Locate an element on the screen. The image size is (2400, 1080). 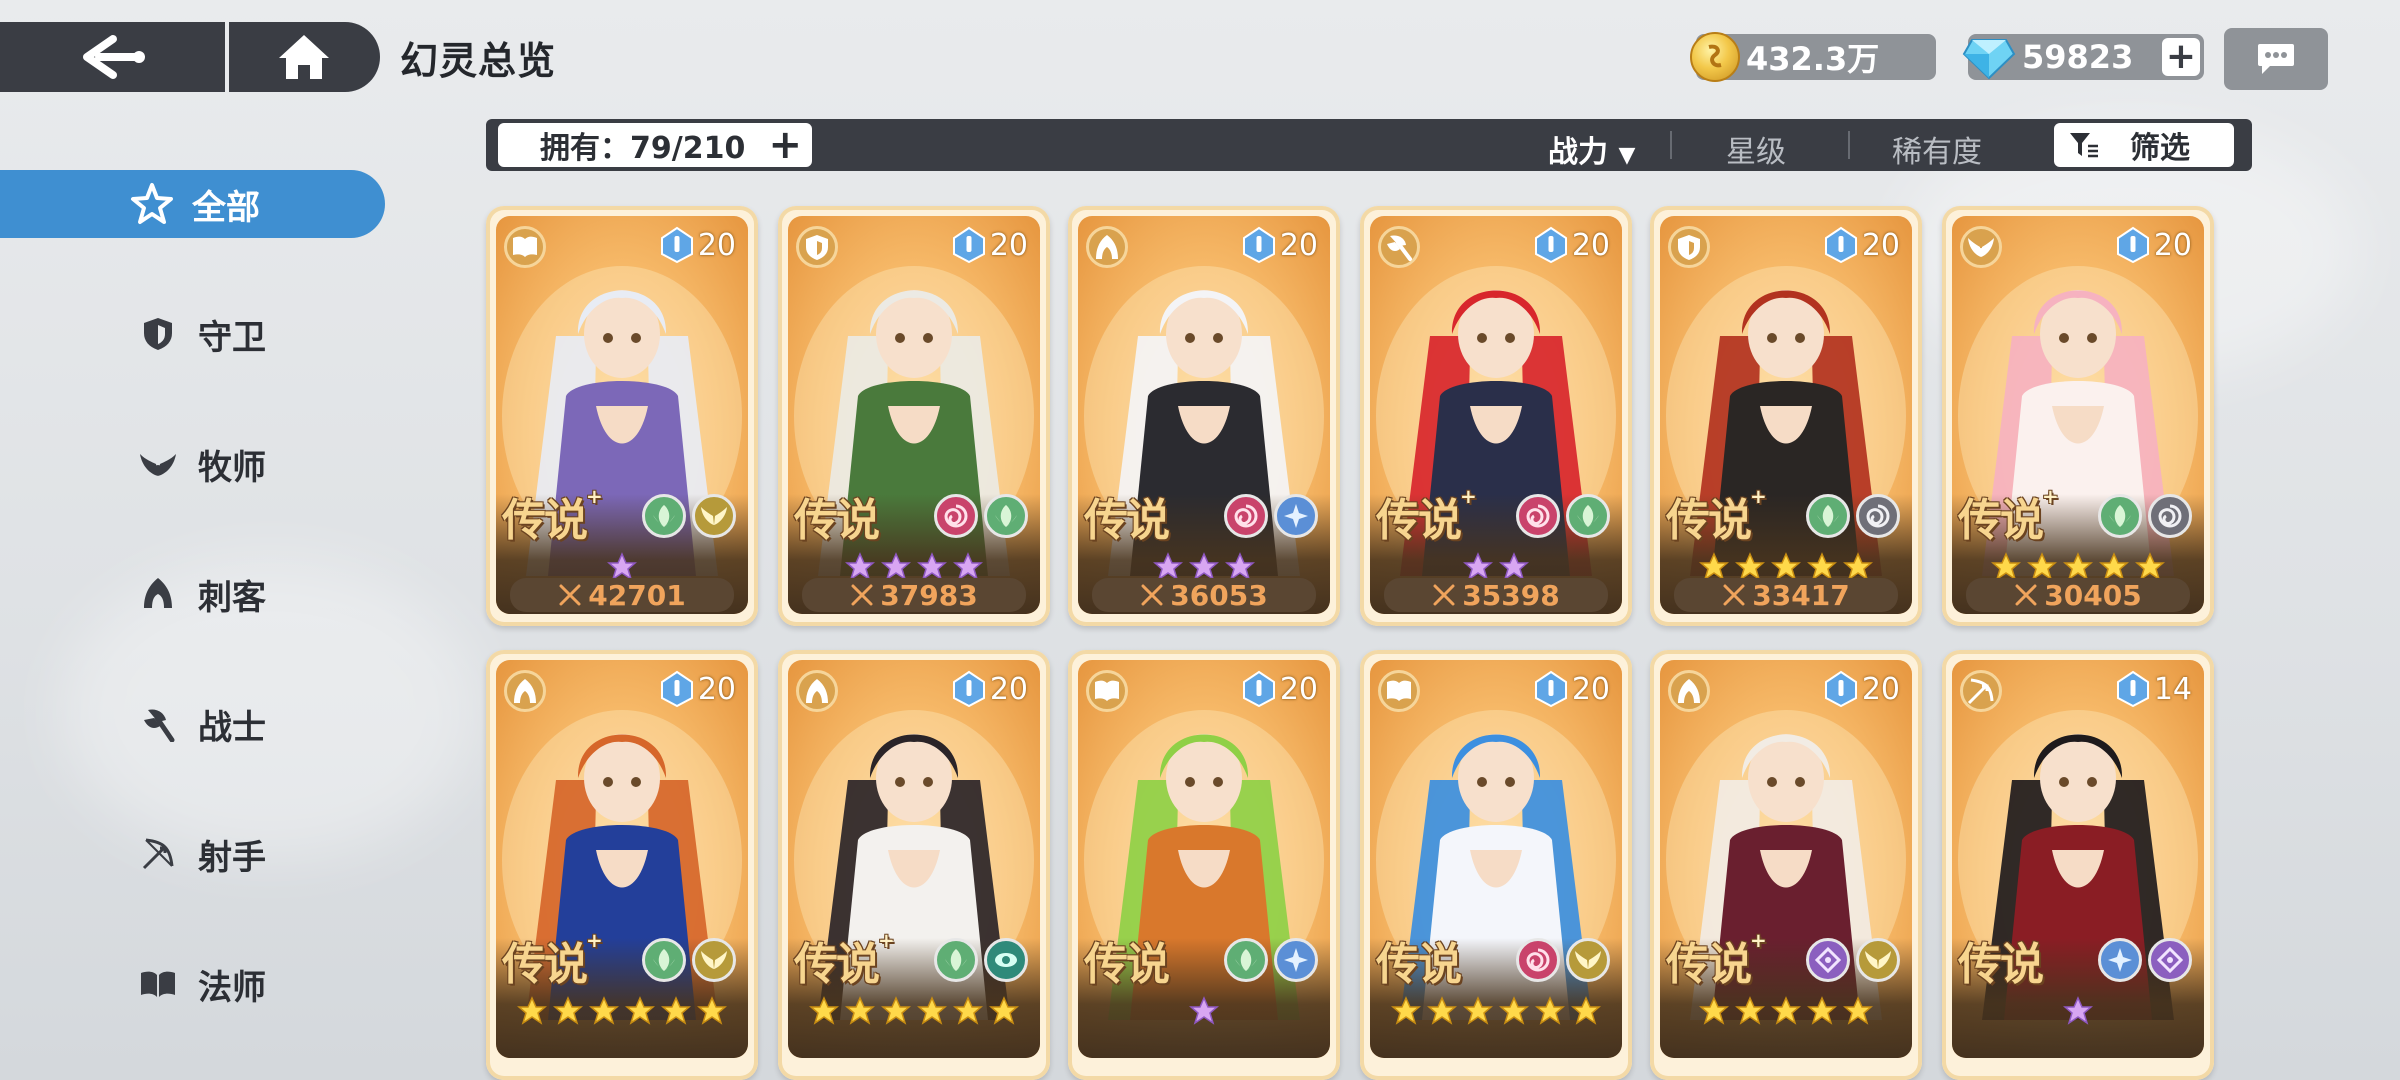
sidebar-item-mage: 法师 is located at coordinates (192, 984).